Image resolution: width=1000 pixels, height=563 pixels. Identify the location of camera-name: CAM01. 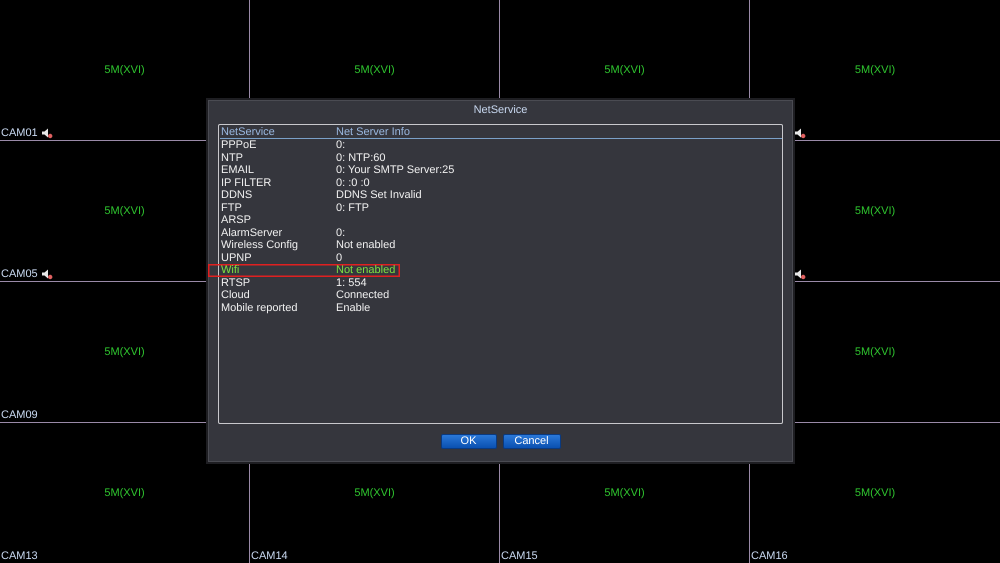
(19, 133).